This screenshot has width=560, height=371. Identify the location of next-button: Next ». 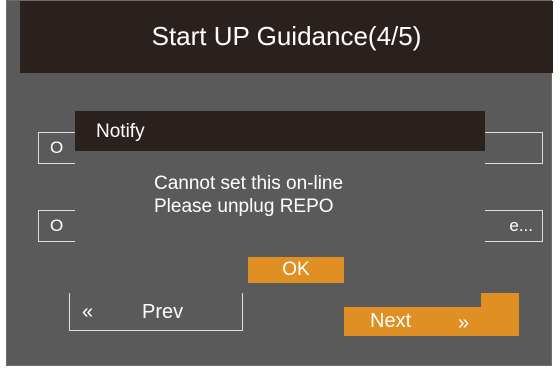
(431, 321).